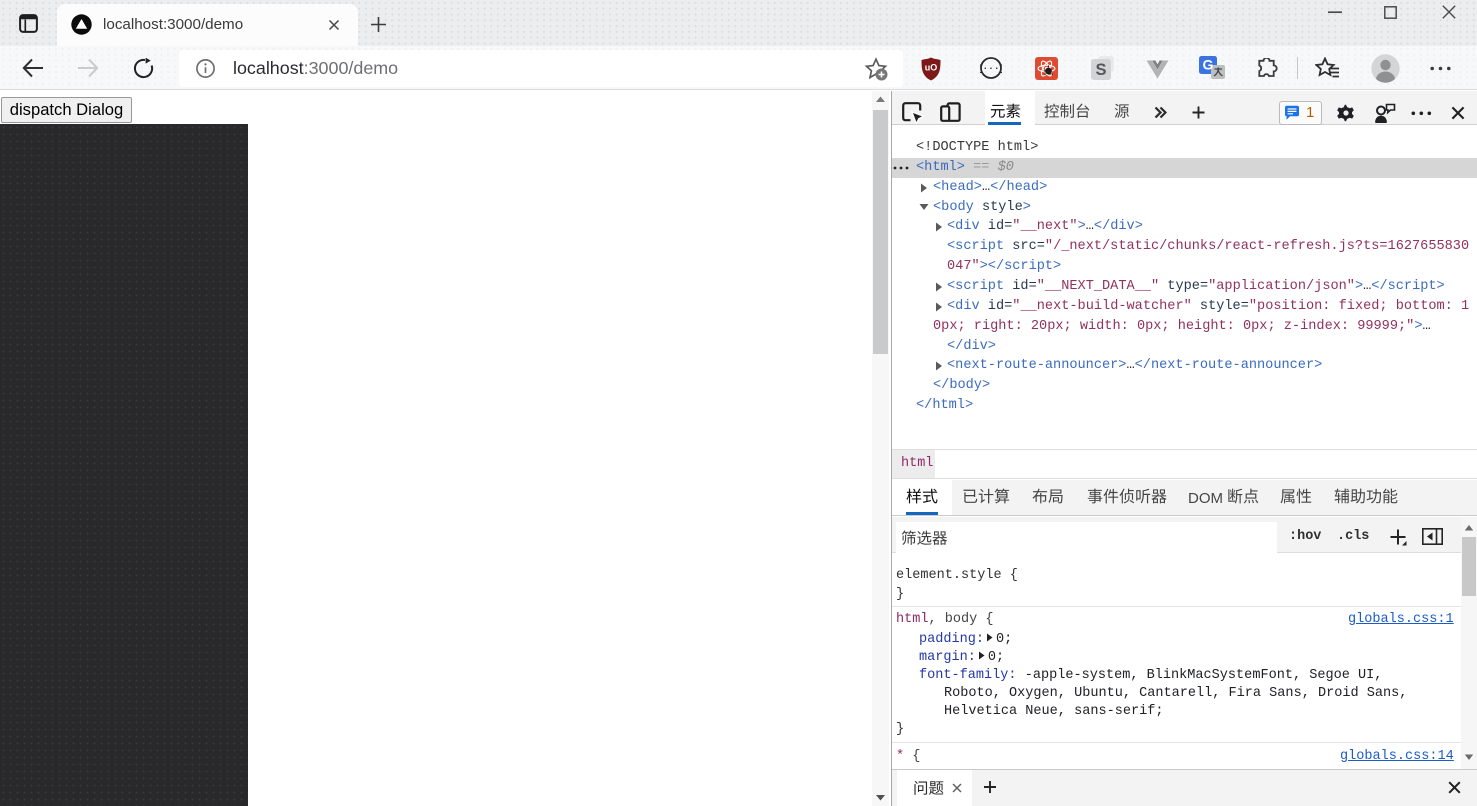 This screenshot has height=806, width=1477. Describe the element at coordinates (1208, 65) in the screenshot. I see `svg-text: G` at that location.